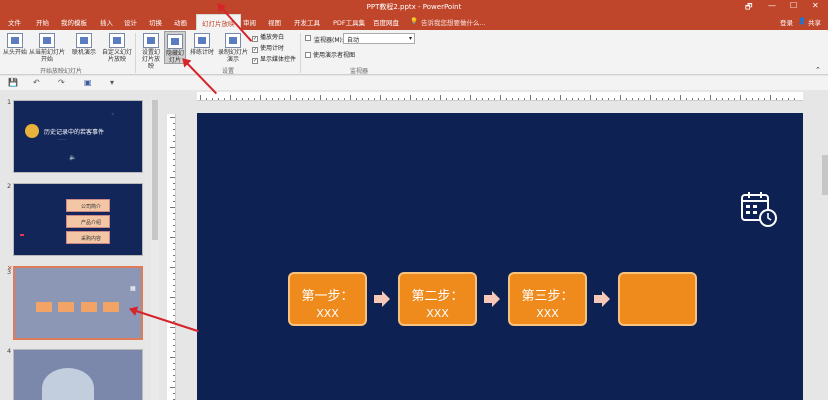 This screenshot has width=828, height=400. What do you see at coordinates (88, 82) in the screenshot?
I see `slideshow-icon: ▣` at bounding box center [88, 82].